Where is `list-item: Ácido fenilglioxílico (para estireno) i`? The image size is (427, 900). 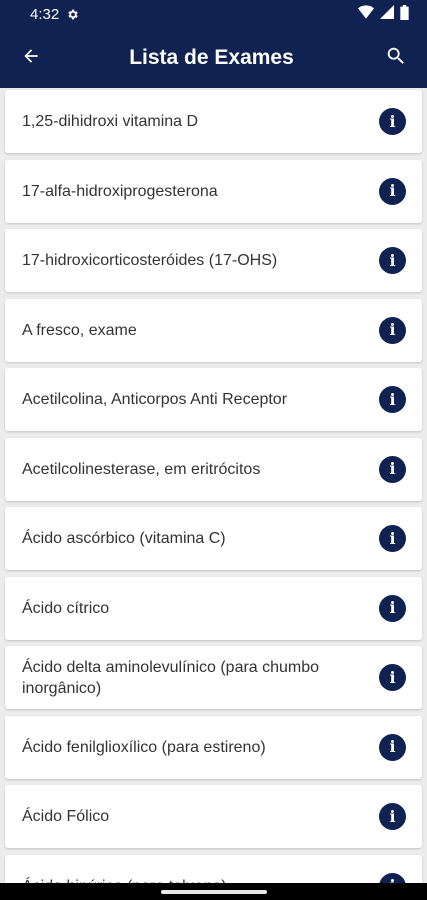
list-item: Ácido fenilglioxílico (para estireno) i is located at coordinates (213, 747).